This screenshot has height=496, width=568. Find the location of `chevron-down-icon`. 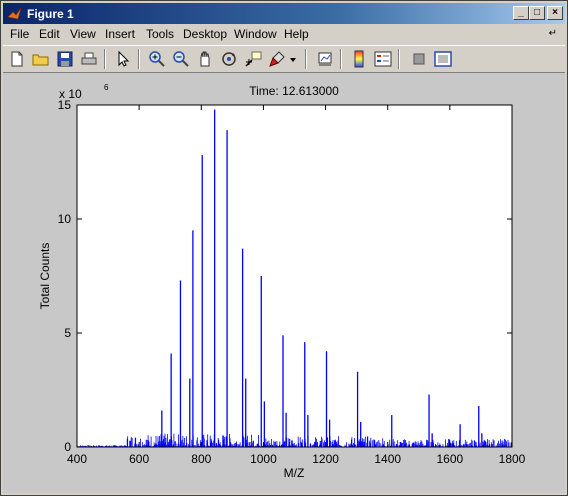

chevron-down-icon is located at coordinates (293, 60).